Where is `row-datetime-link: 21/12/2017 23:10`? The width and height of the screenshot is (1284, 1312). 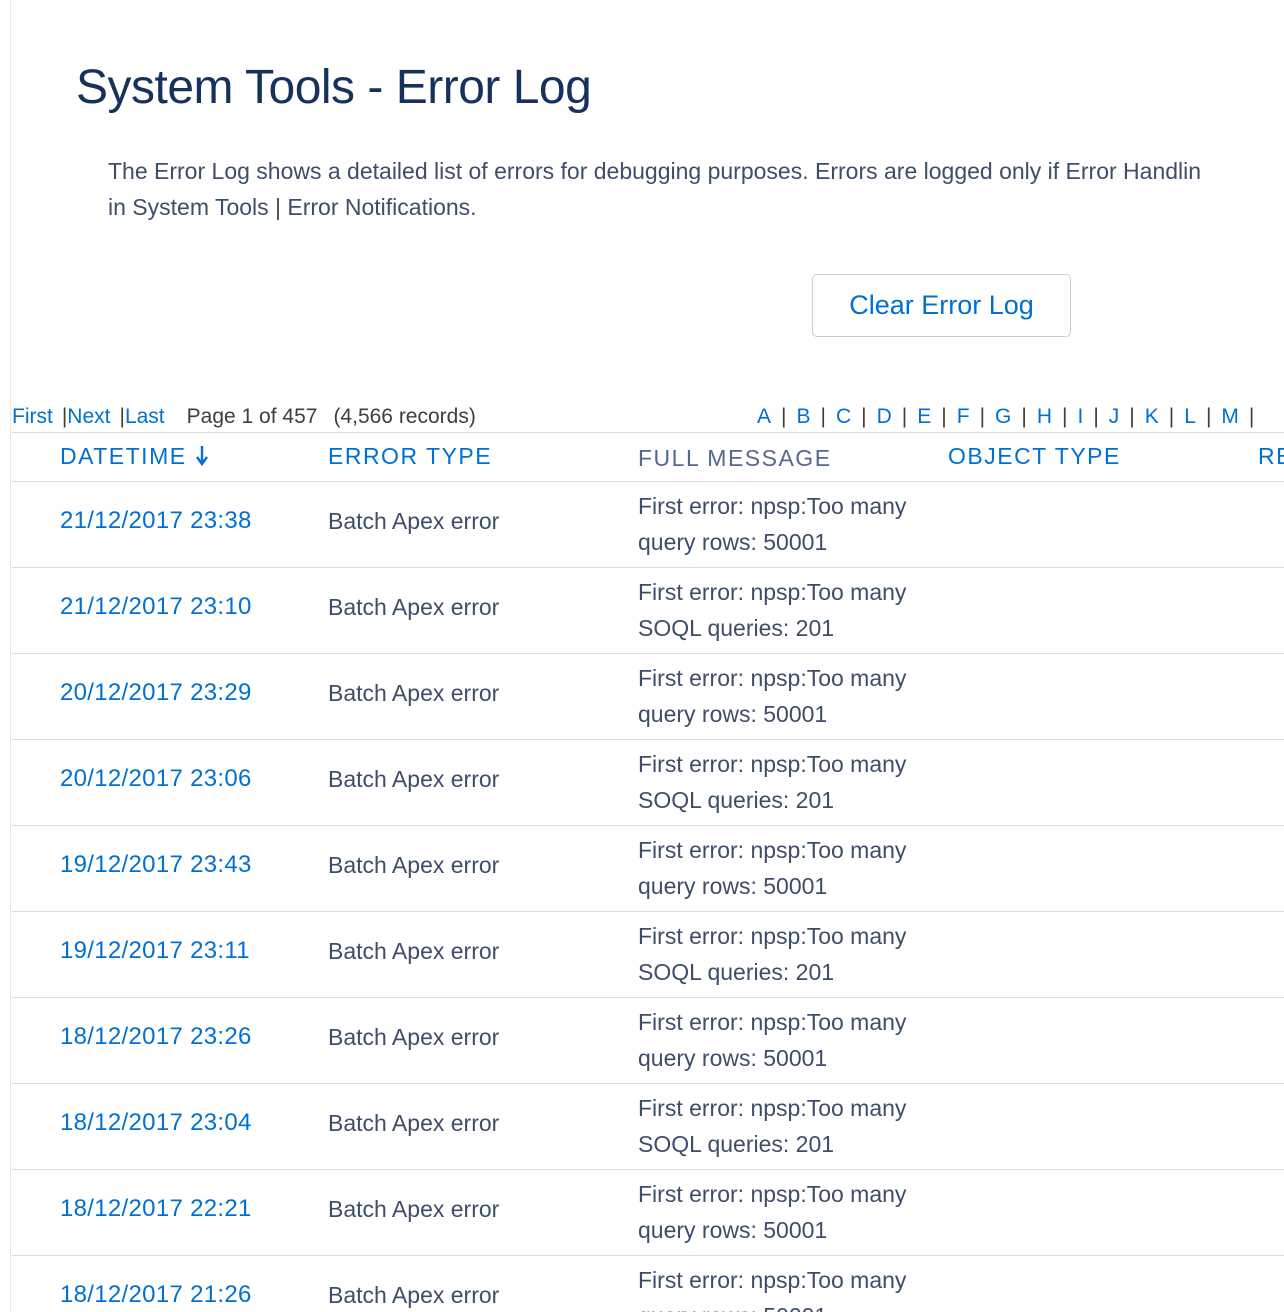
row-datetime-link: 21/12/2017 23:10 is located at coordinates (156, 607).